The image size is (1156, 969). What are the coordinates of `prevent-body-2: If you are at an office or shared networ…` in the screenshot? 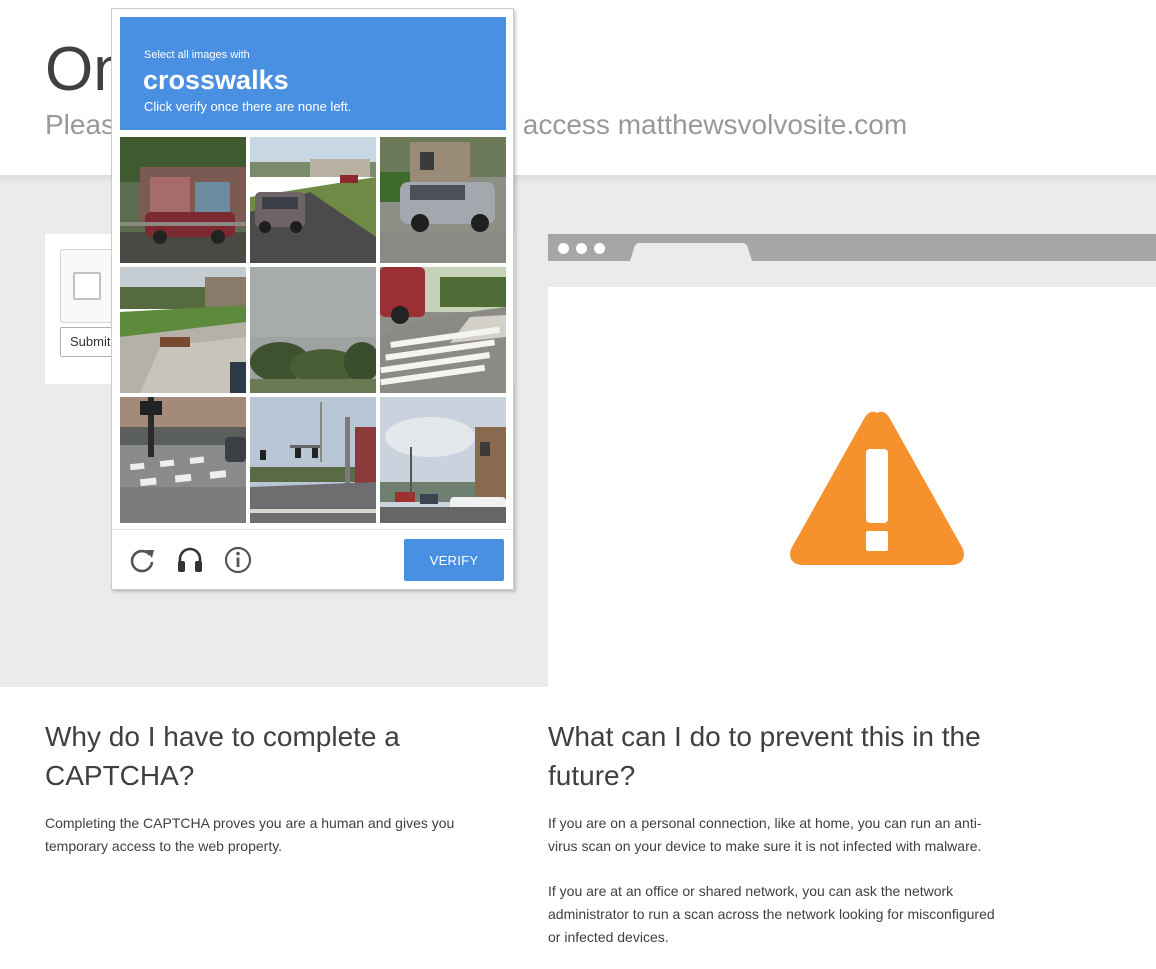 It's located at (771, 914).